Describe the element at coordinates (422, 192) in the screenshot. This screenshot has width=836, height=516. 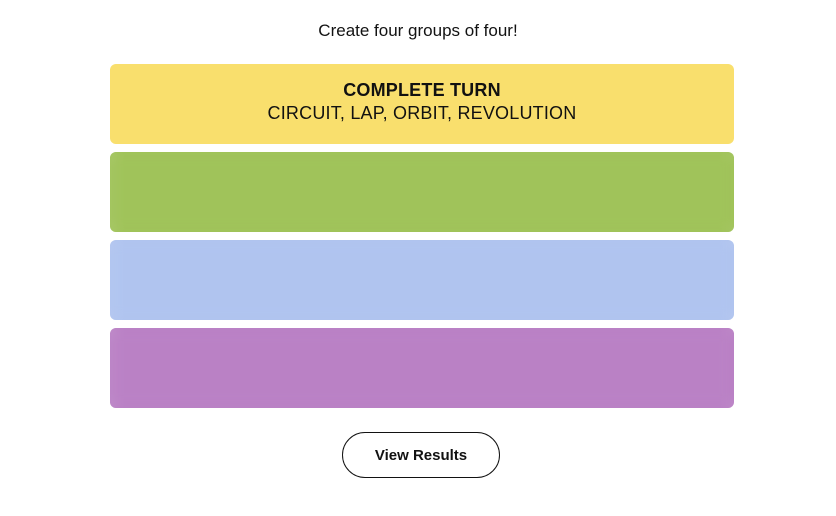
I see `group-green-blurred` at that location.